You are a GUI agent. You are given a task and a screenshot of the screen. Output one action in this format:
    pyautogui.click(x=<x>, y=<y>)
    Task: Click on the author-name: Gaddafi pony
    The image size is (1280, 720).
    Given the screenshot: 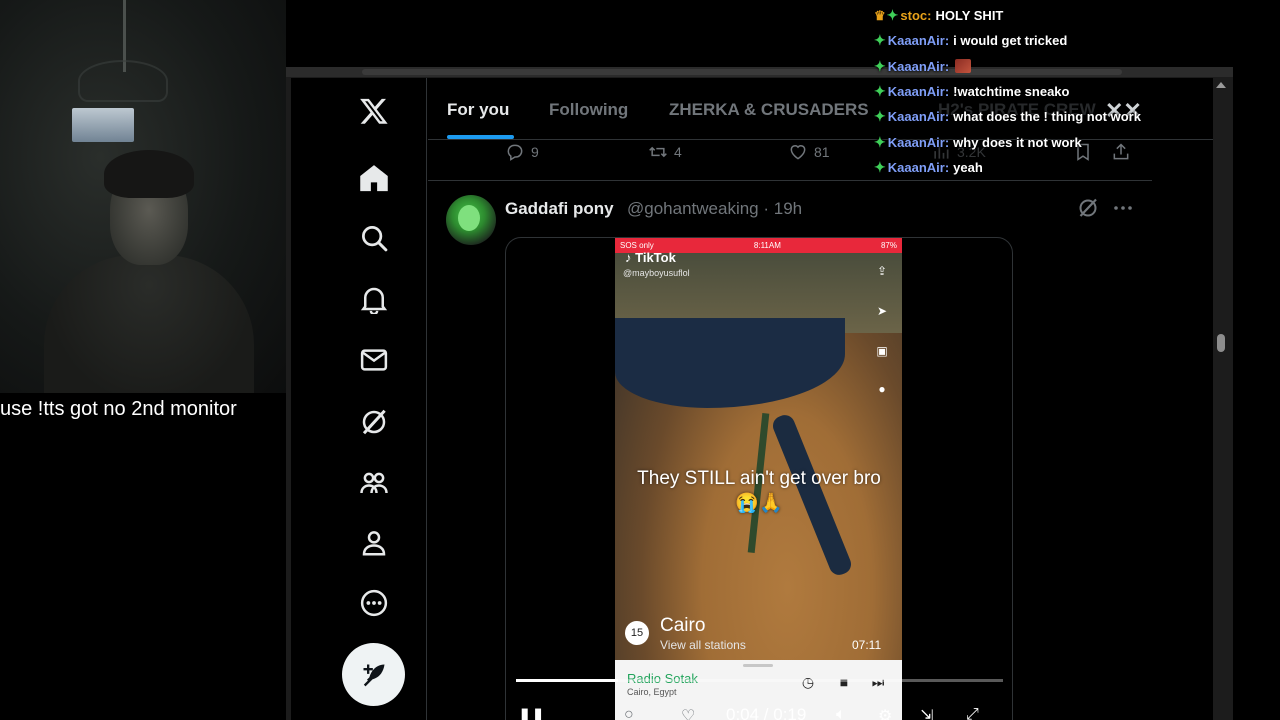 What is the action you would take?
    pyautogui.click(x=559, y=209)
    